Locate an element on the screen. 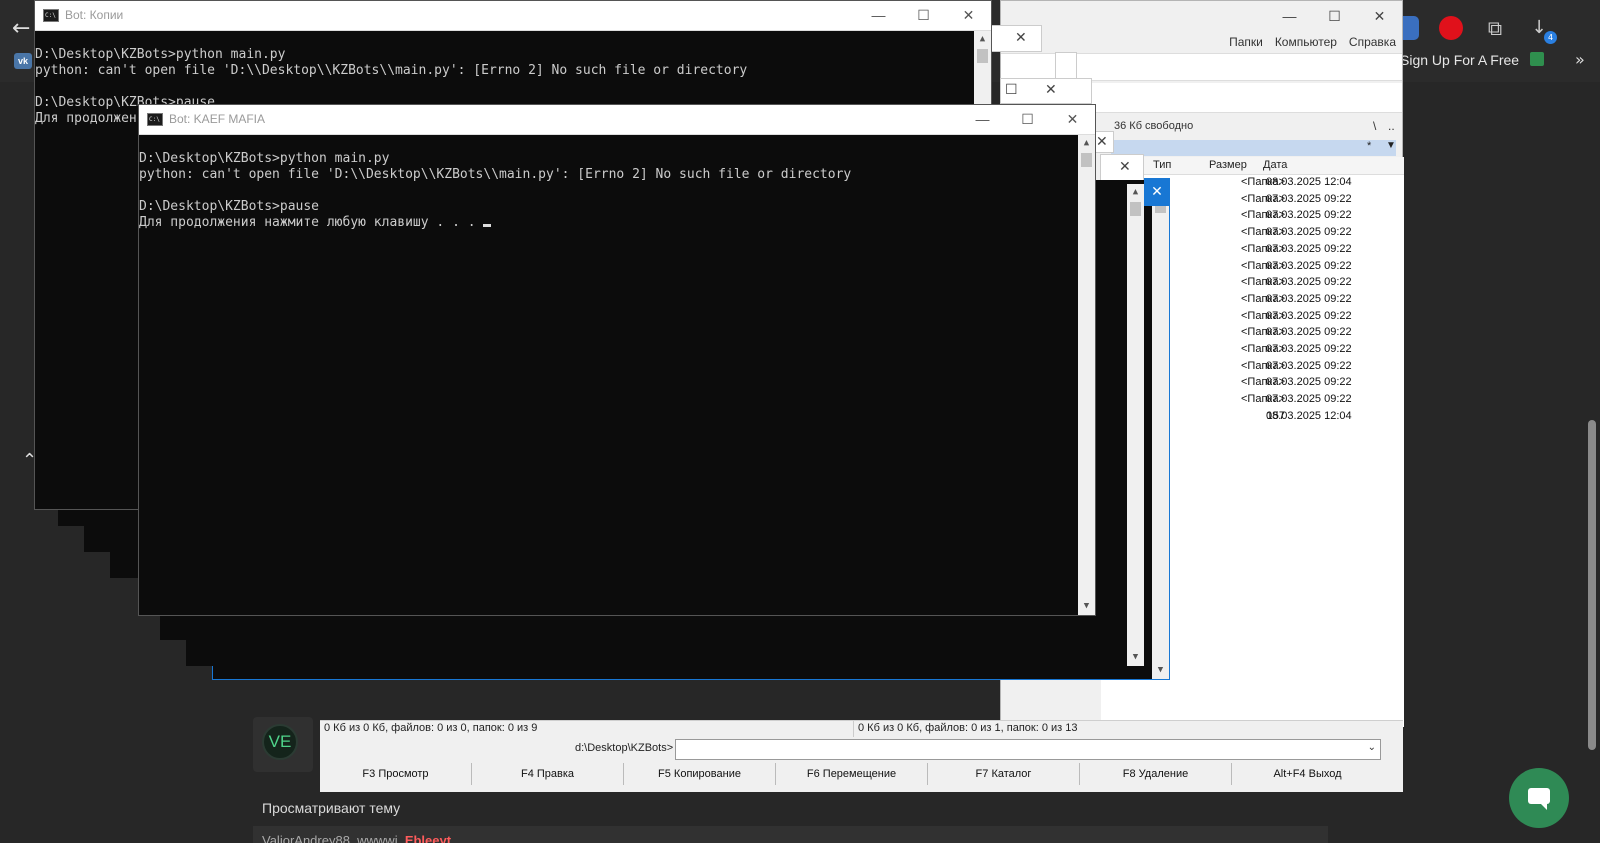  menu-item-folders: Папки is located at coordinates (1246, 42).